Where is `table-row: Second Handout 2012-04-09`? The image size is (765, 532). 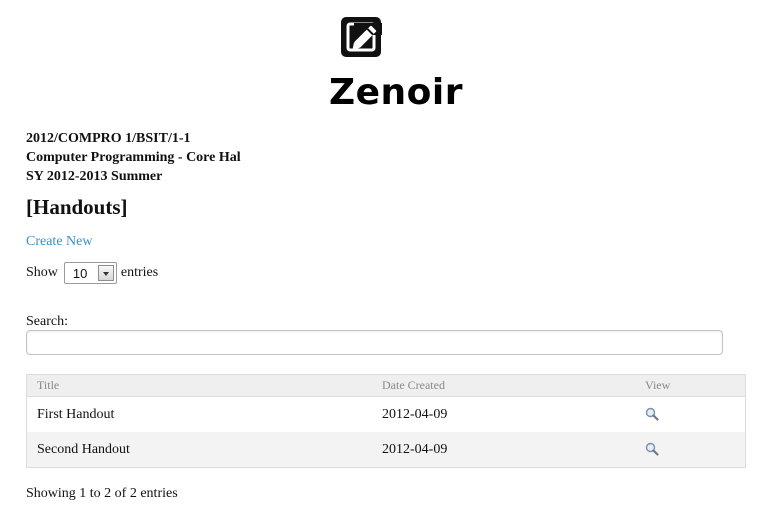 table-row: Second Handout 2012-04-09 is located at coordinates (386, 450).